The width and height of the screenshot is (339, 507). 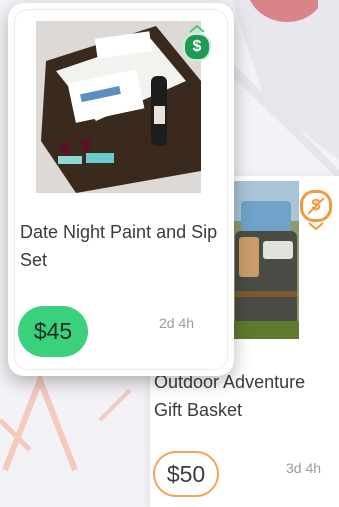 I want to click on time-remaining: 3d 4h, so click(x=304, y=468).